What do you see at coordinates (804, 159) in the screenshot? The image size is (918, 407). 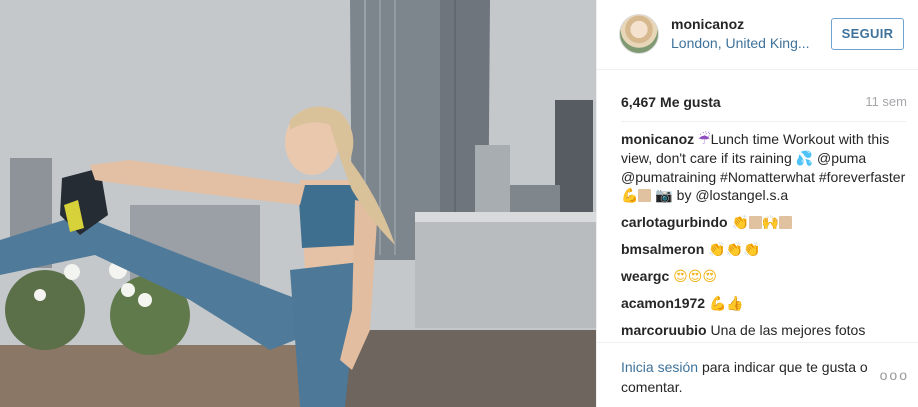 I see `sweat-droplets-icon: 💦` at bounding box center [804, 159].